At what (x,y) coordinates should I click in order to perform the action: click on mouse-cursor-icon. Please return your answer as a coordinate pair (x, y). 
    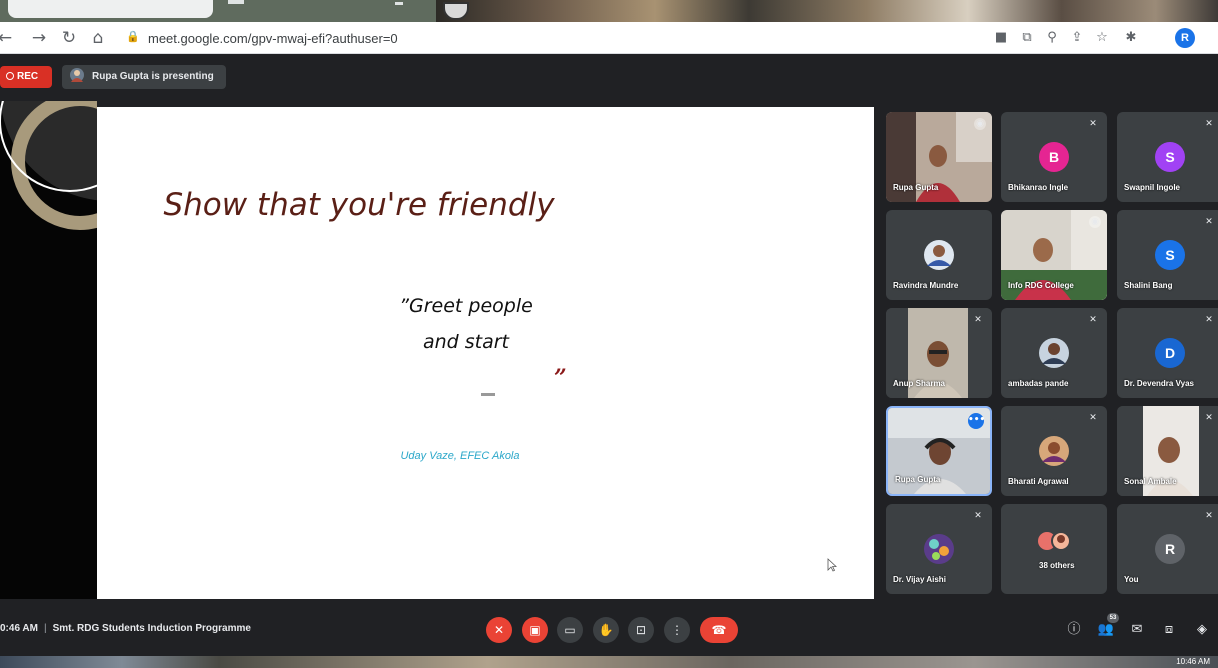
    Looking at the image, I should click on (832, 565).